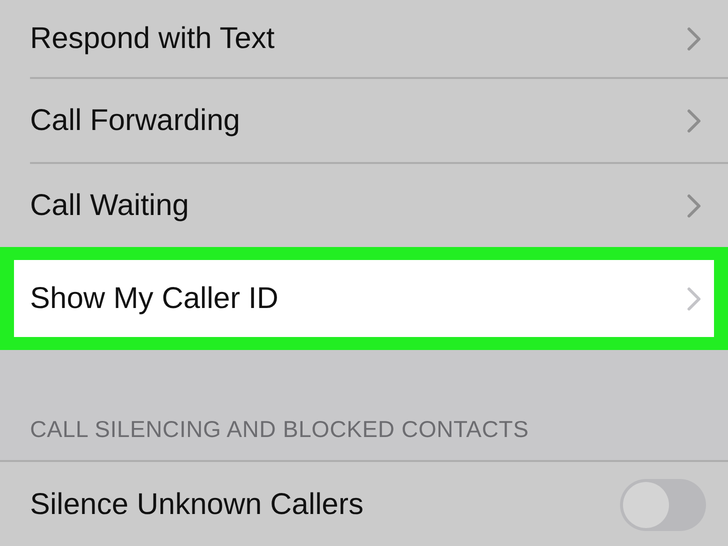  I want to click on row-label: Show My Caller ID, so click(154, 299).